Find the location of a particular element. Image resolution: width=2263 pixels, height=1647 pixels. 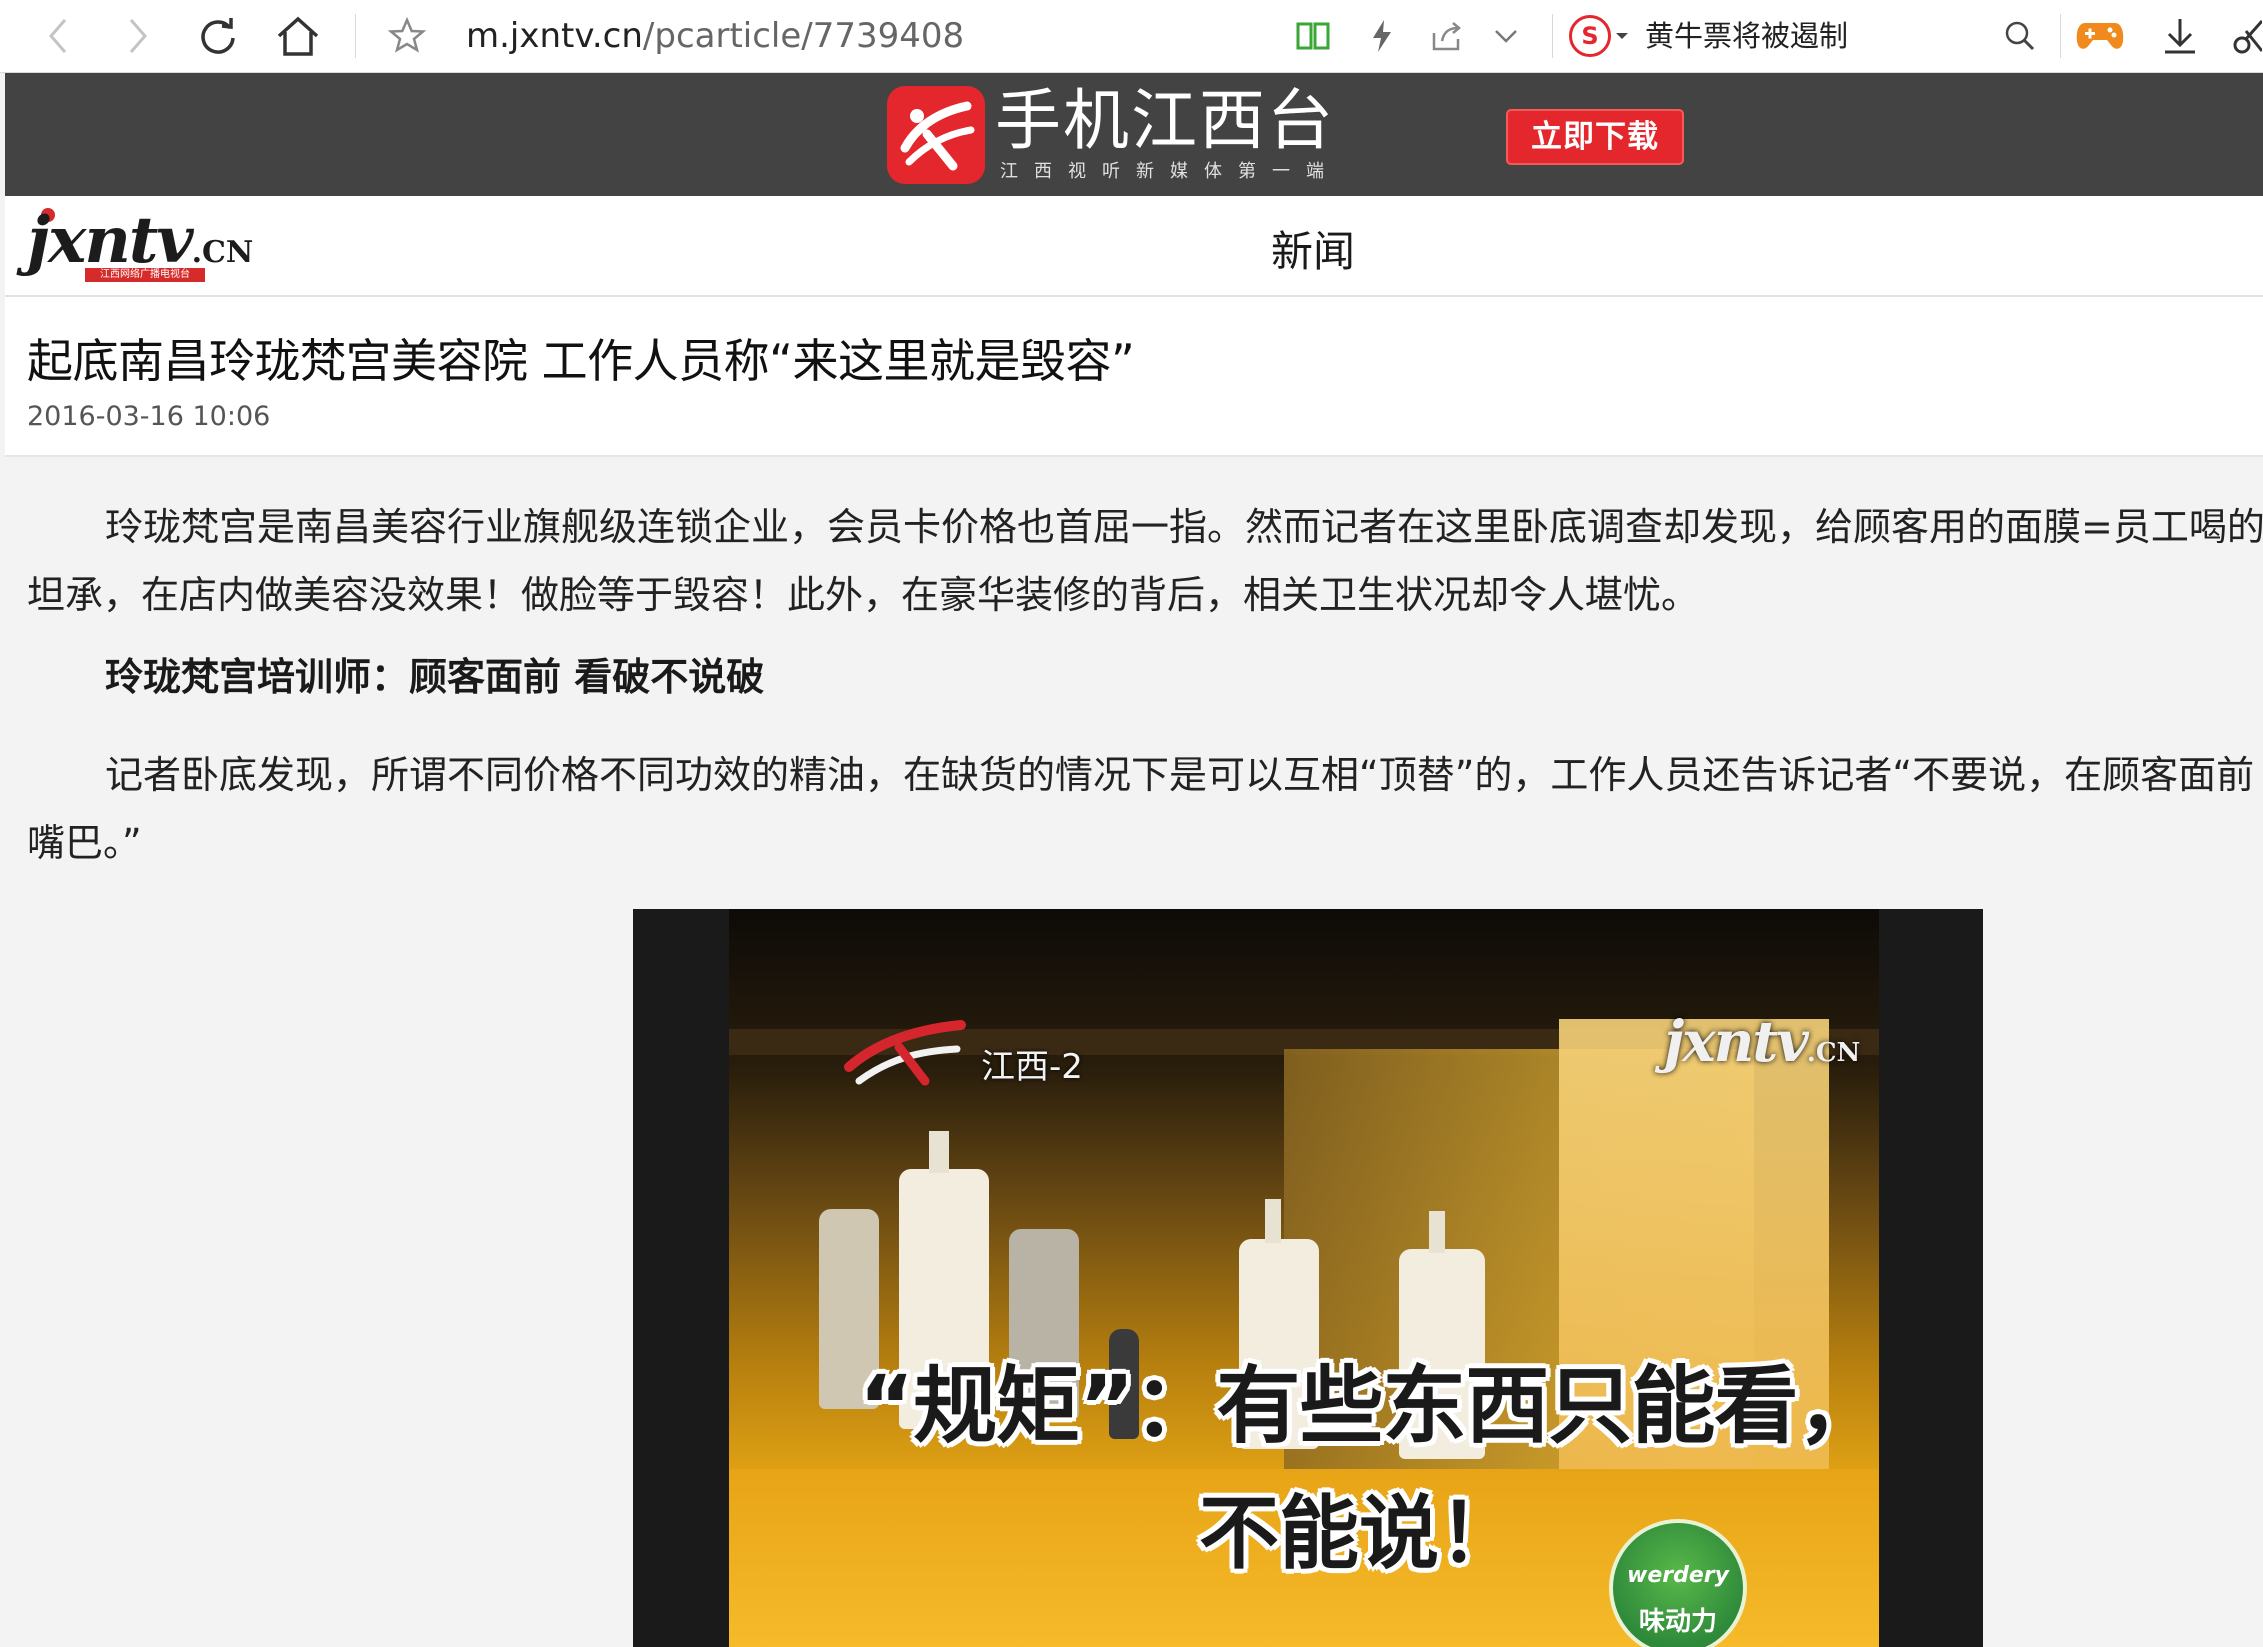

home-icon is located at coordinates (298, 36).